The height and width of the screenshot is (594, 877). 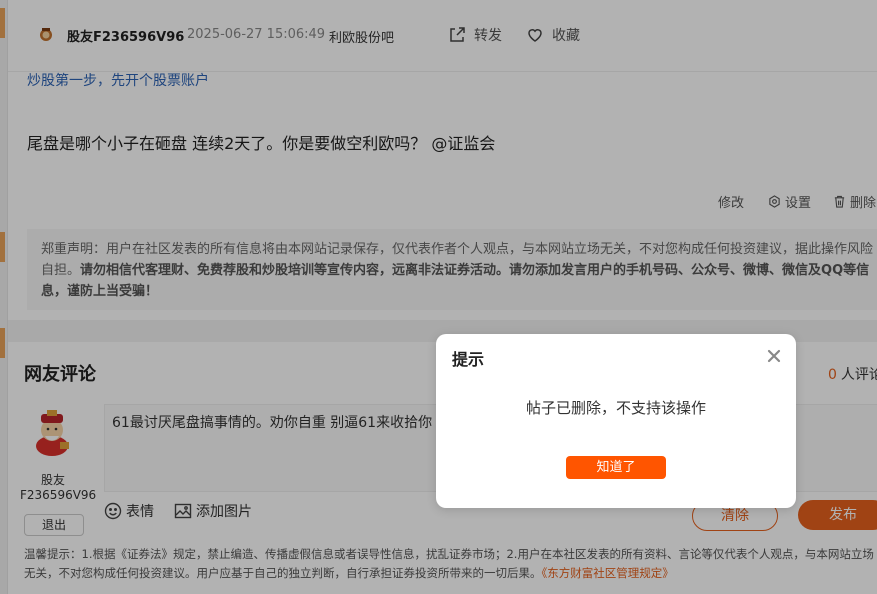 I want to click on dialog-message: 帖子已删除，不支持该操作, so click(x=615, y=408).